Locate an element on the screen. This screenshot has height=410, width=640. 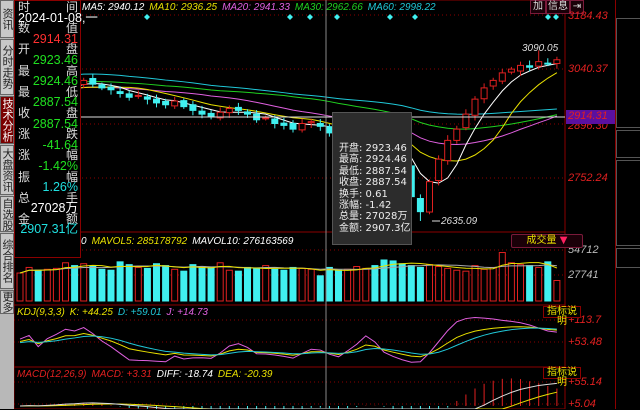
tab-market-news: 大盘资讯 is located at coordinates (7, 170).